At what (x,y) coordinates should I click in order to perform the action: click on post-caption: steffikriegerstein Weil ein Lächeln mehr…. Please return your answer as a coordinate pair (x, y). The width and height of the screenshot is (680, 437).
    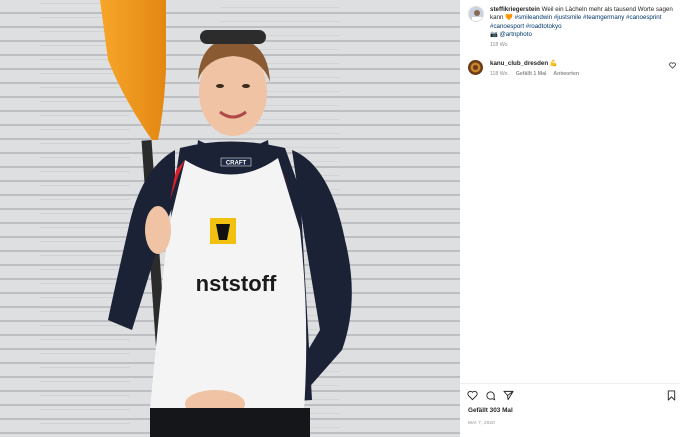
    Looking at the image, I should click on (582, 23).